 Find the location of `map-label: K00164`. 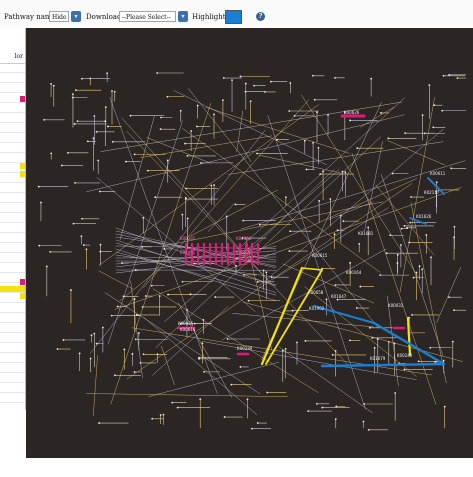

map-label: K00164 is located at coordinates (354, 272).